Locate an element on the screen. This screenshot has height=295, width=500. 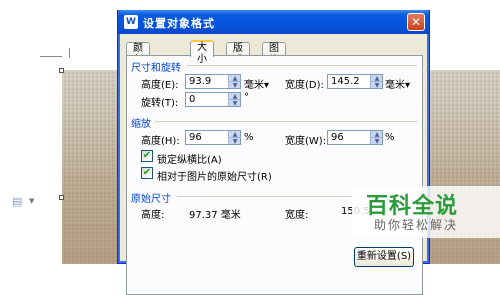
height-unit-select: 毫米▾ is located at coordinates (256, 83).